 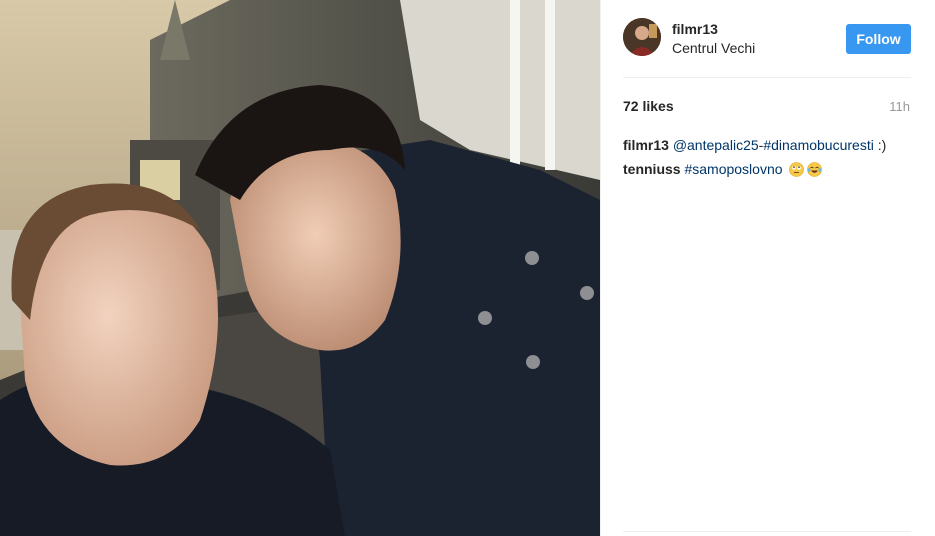 I want to click on post-header: filmr13 Centrul Vechi Follow, so click(x=768, y=39).